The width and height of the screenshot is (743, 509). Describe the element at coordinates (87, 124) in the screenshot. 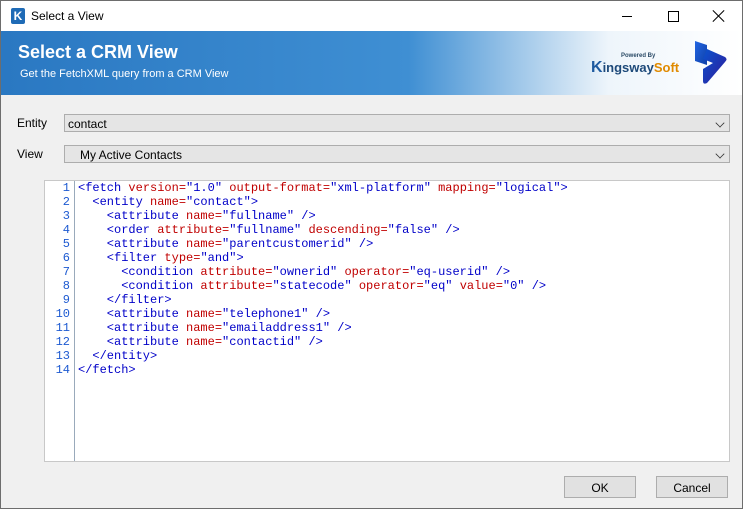

I see `entity-selected-value: contact` at that location.